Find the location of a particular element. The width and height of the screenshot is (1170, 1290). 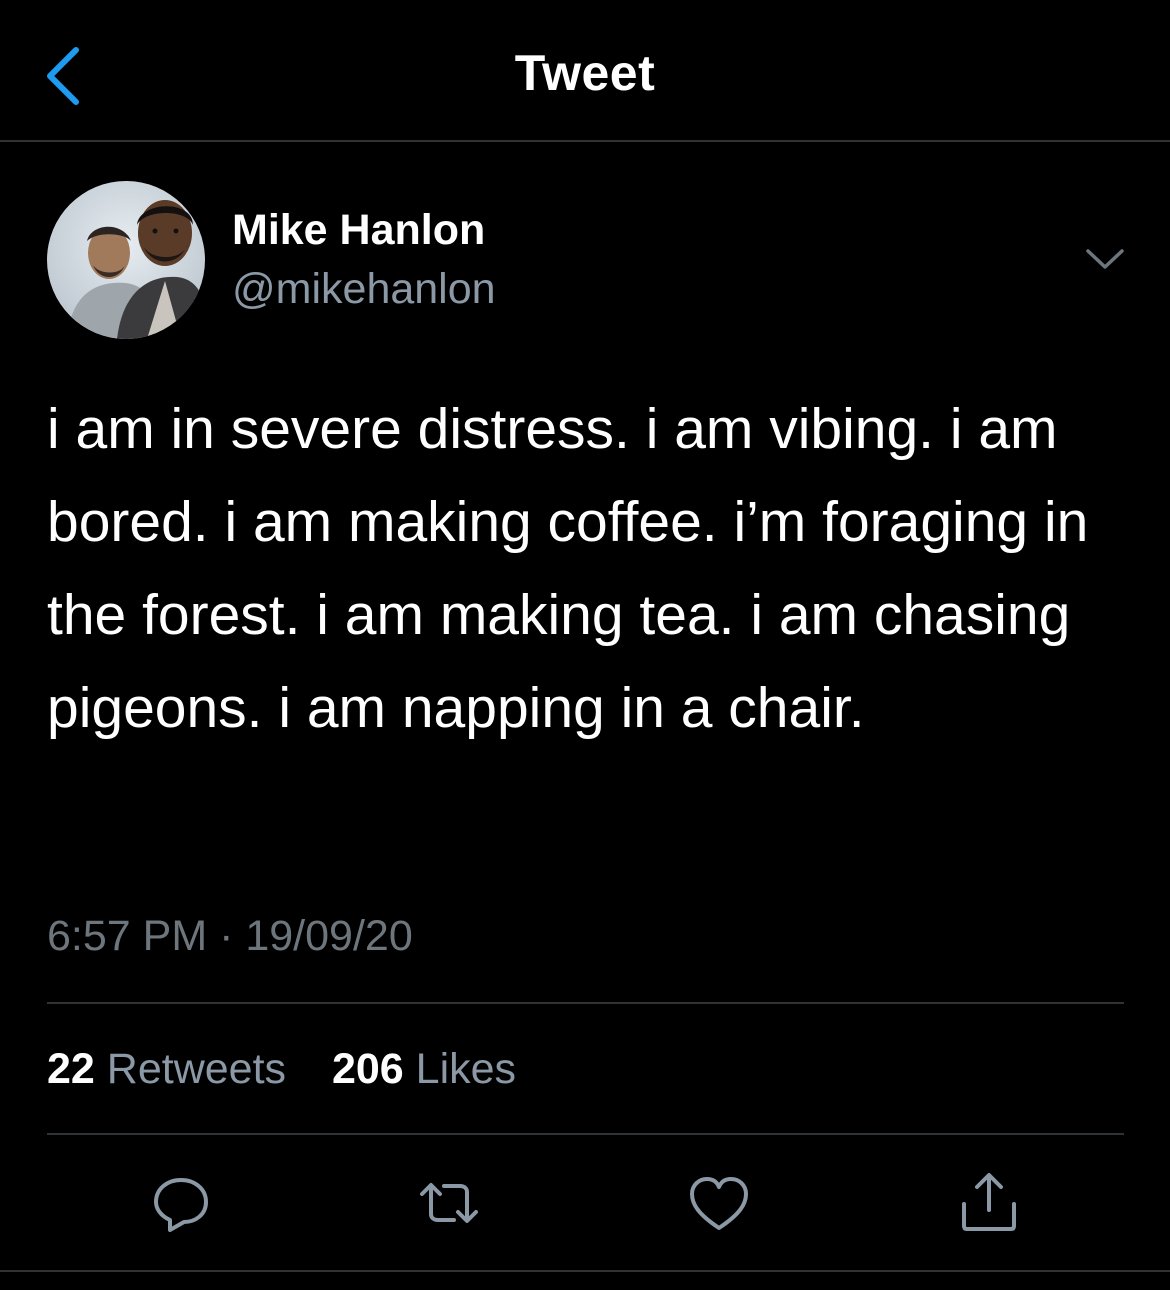

more-options-button is located at coordinates (1105, 259).